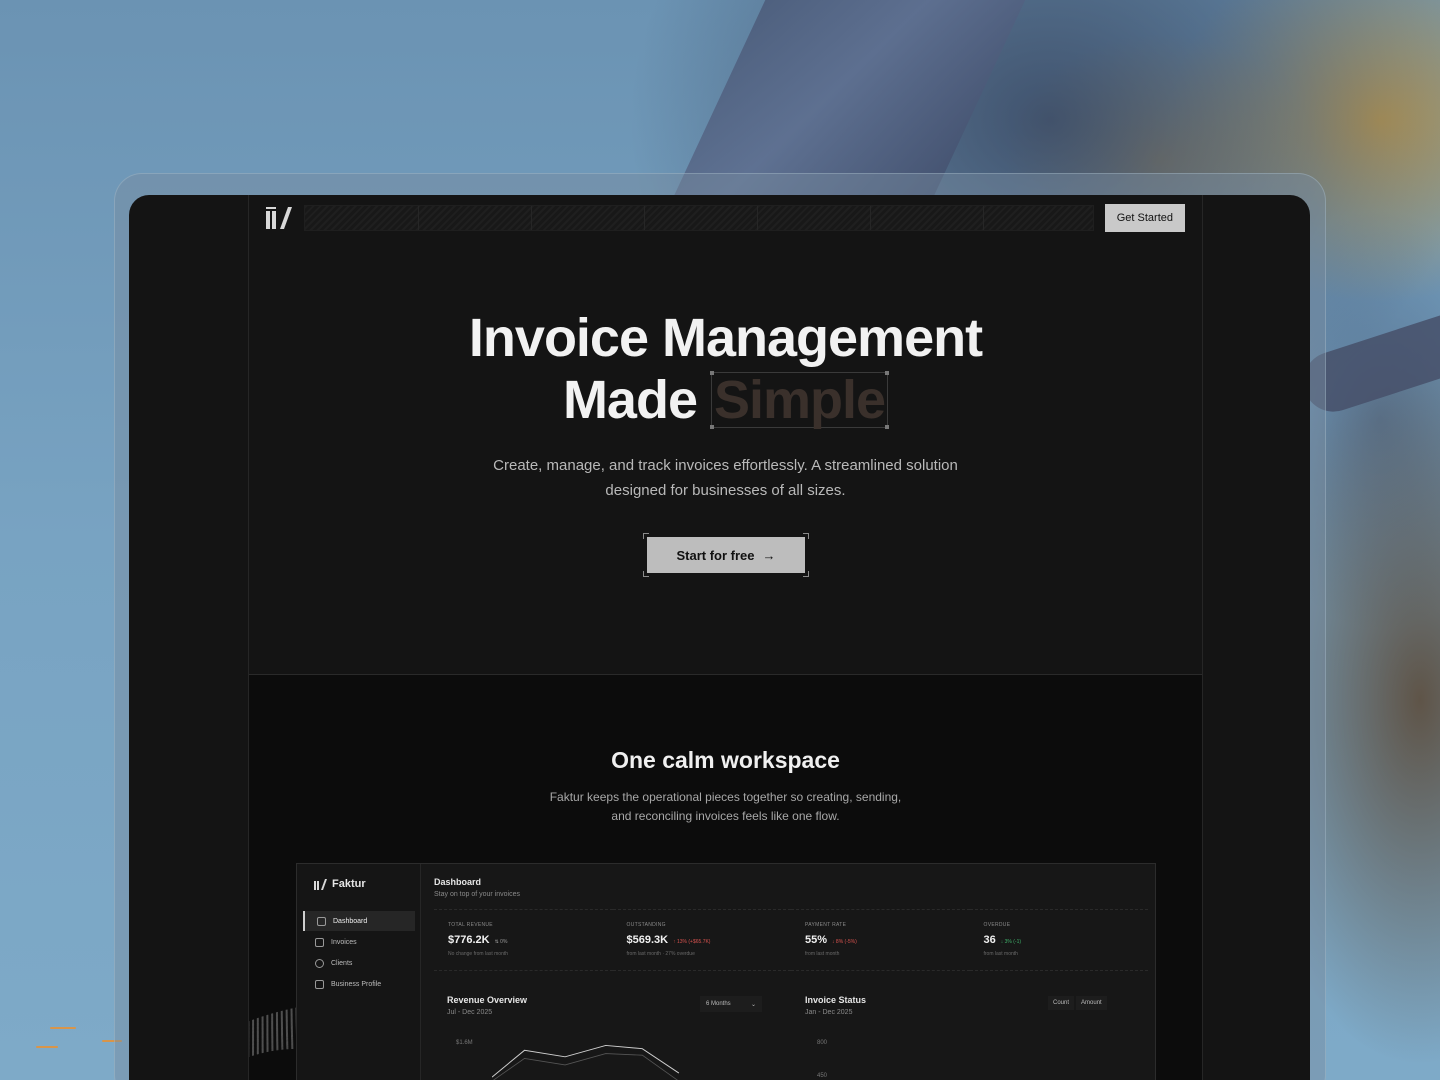  I want to click on stat-note: No change from last month, so click(478, 954).